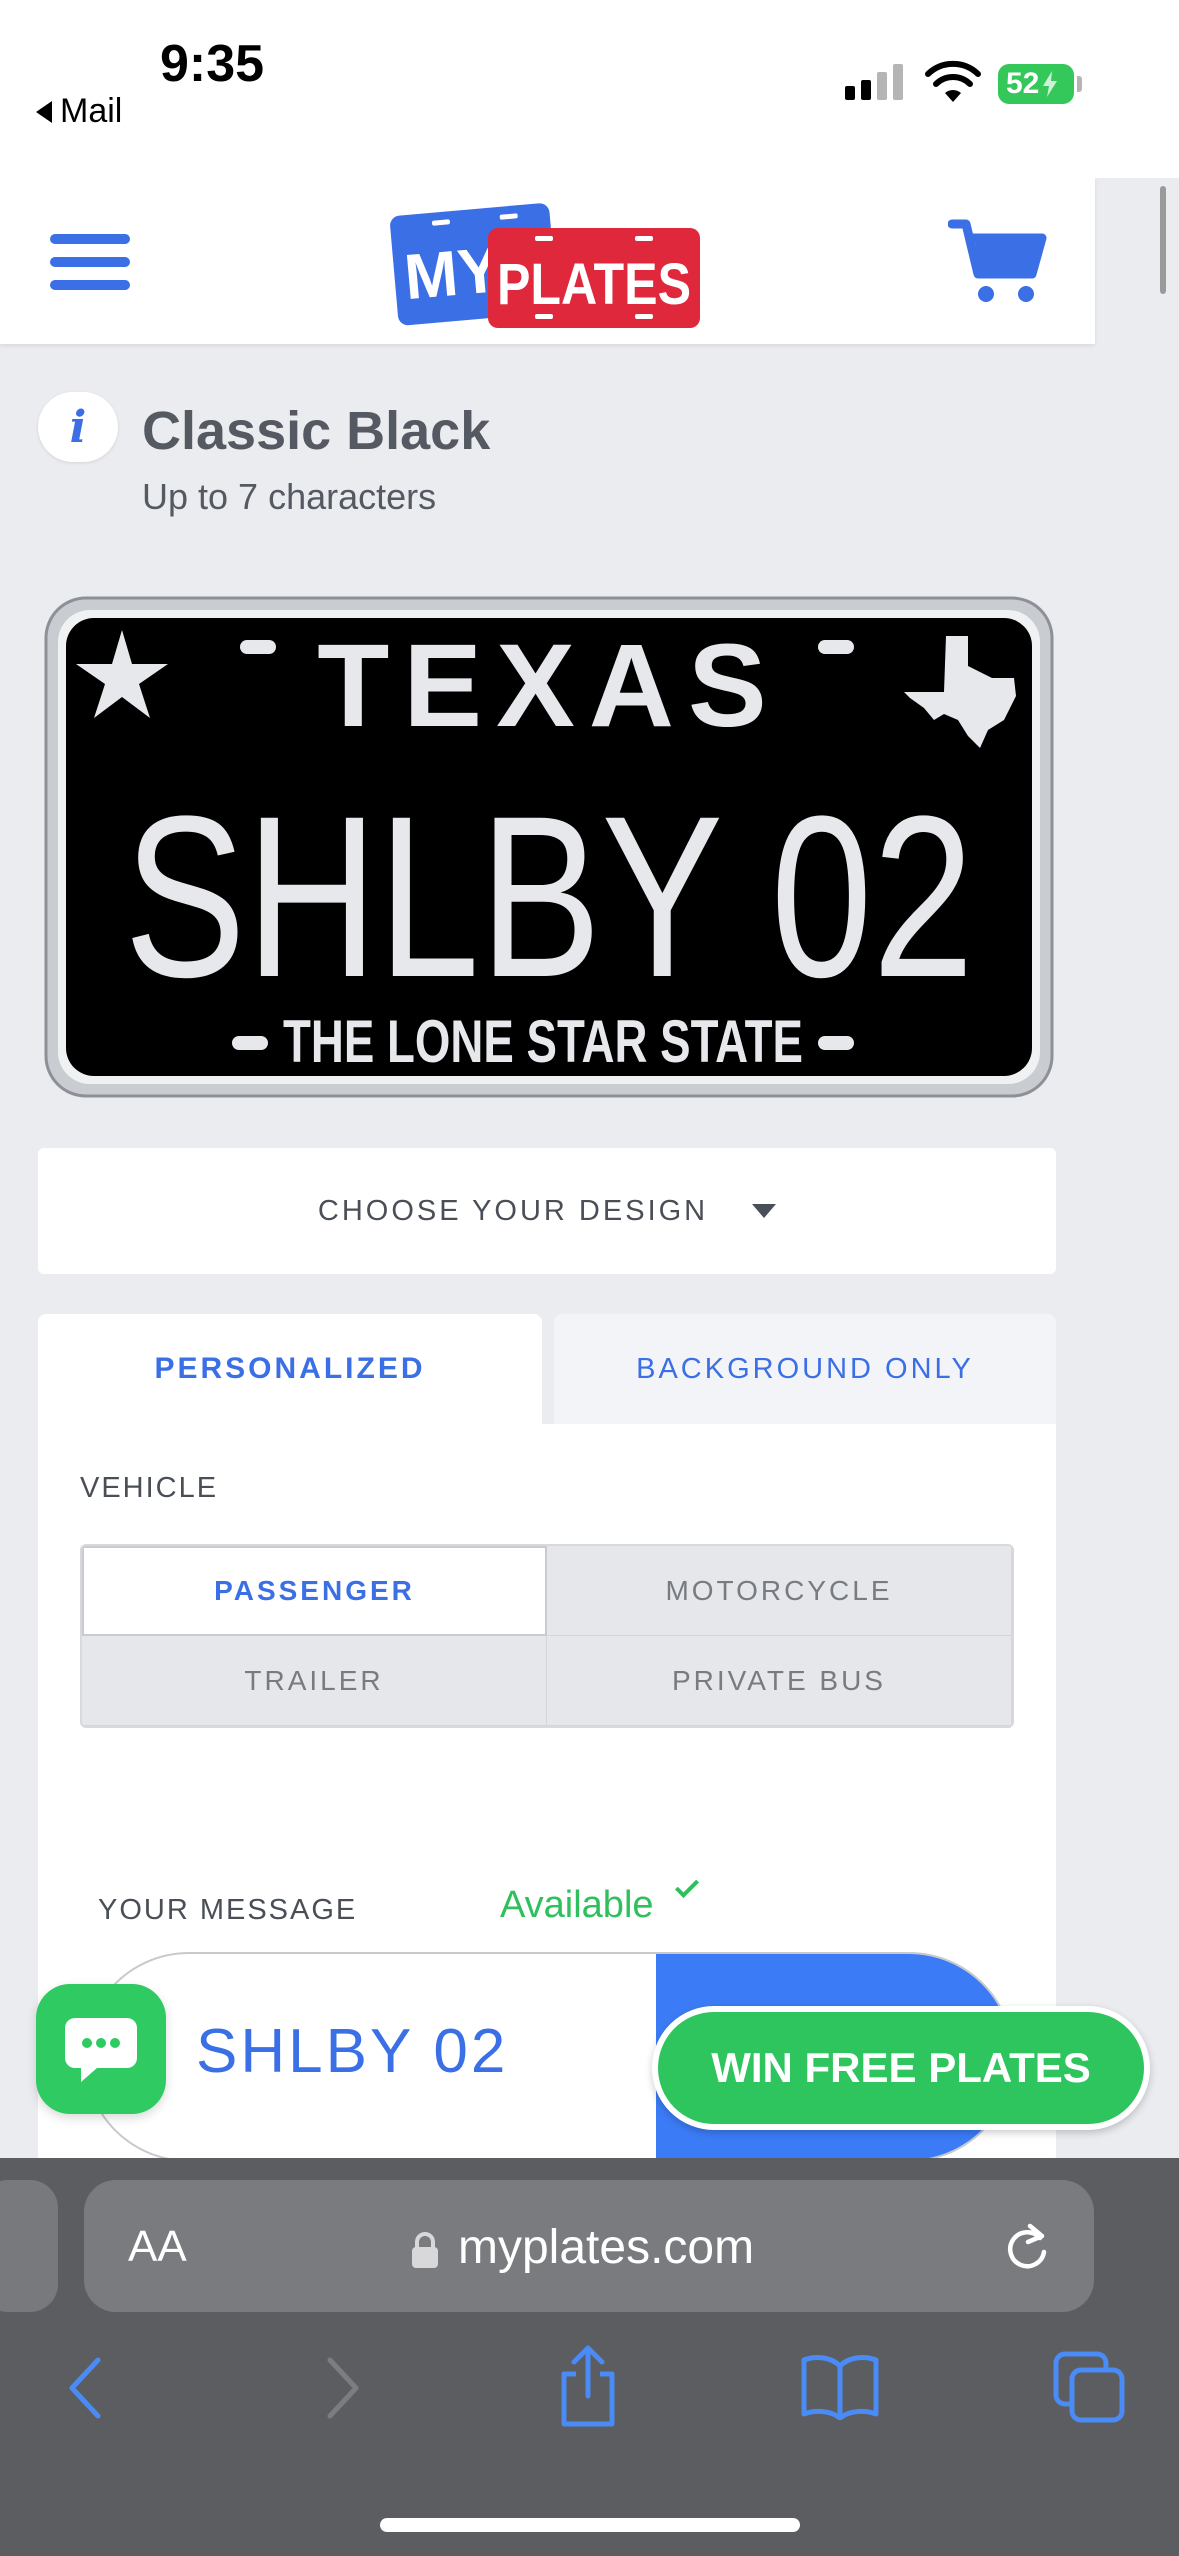 The height and width of the screenshot is (2556, 1179). What do you see at coordinates (316, 431) in the screenshot?
I see `design-title: Classic Black` at bounding box center [316, 431].